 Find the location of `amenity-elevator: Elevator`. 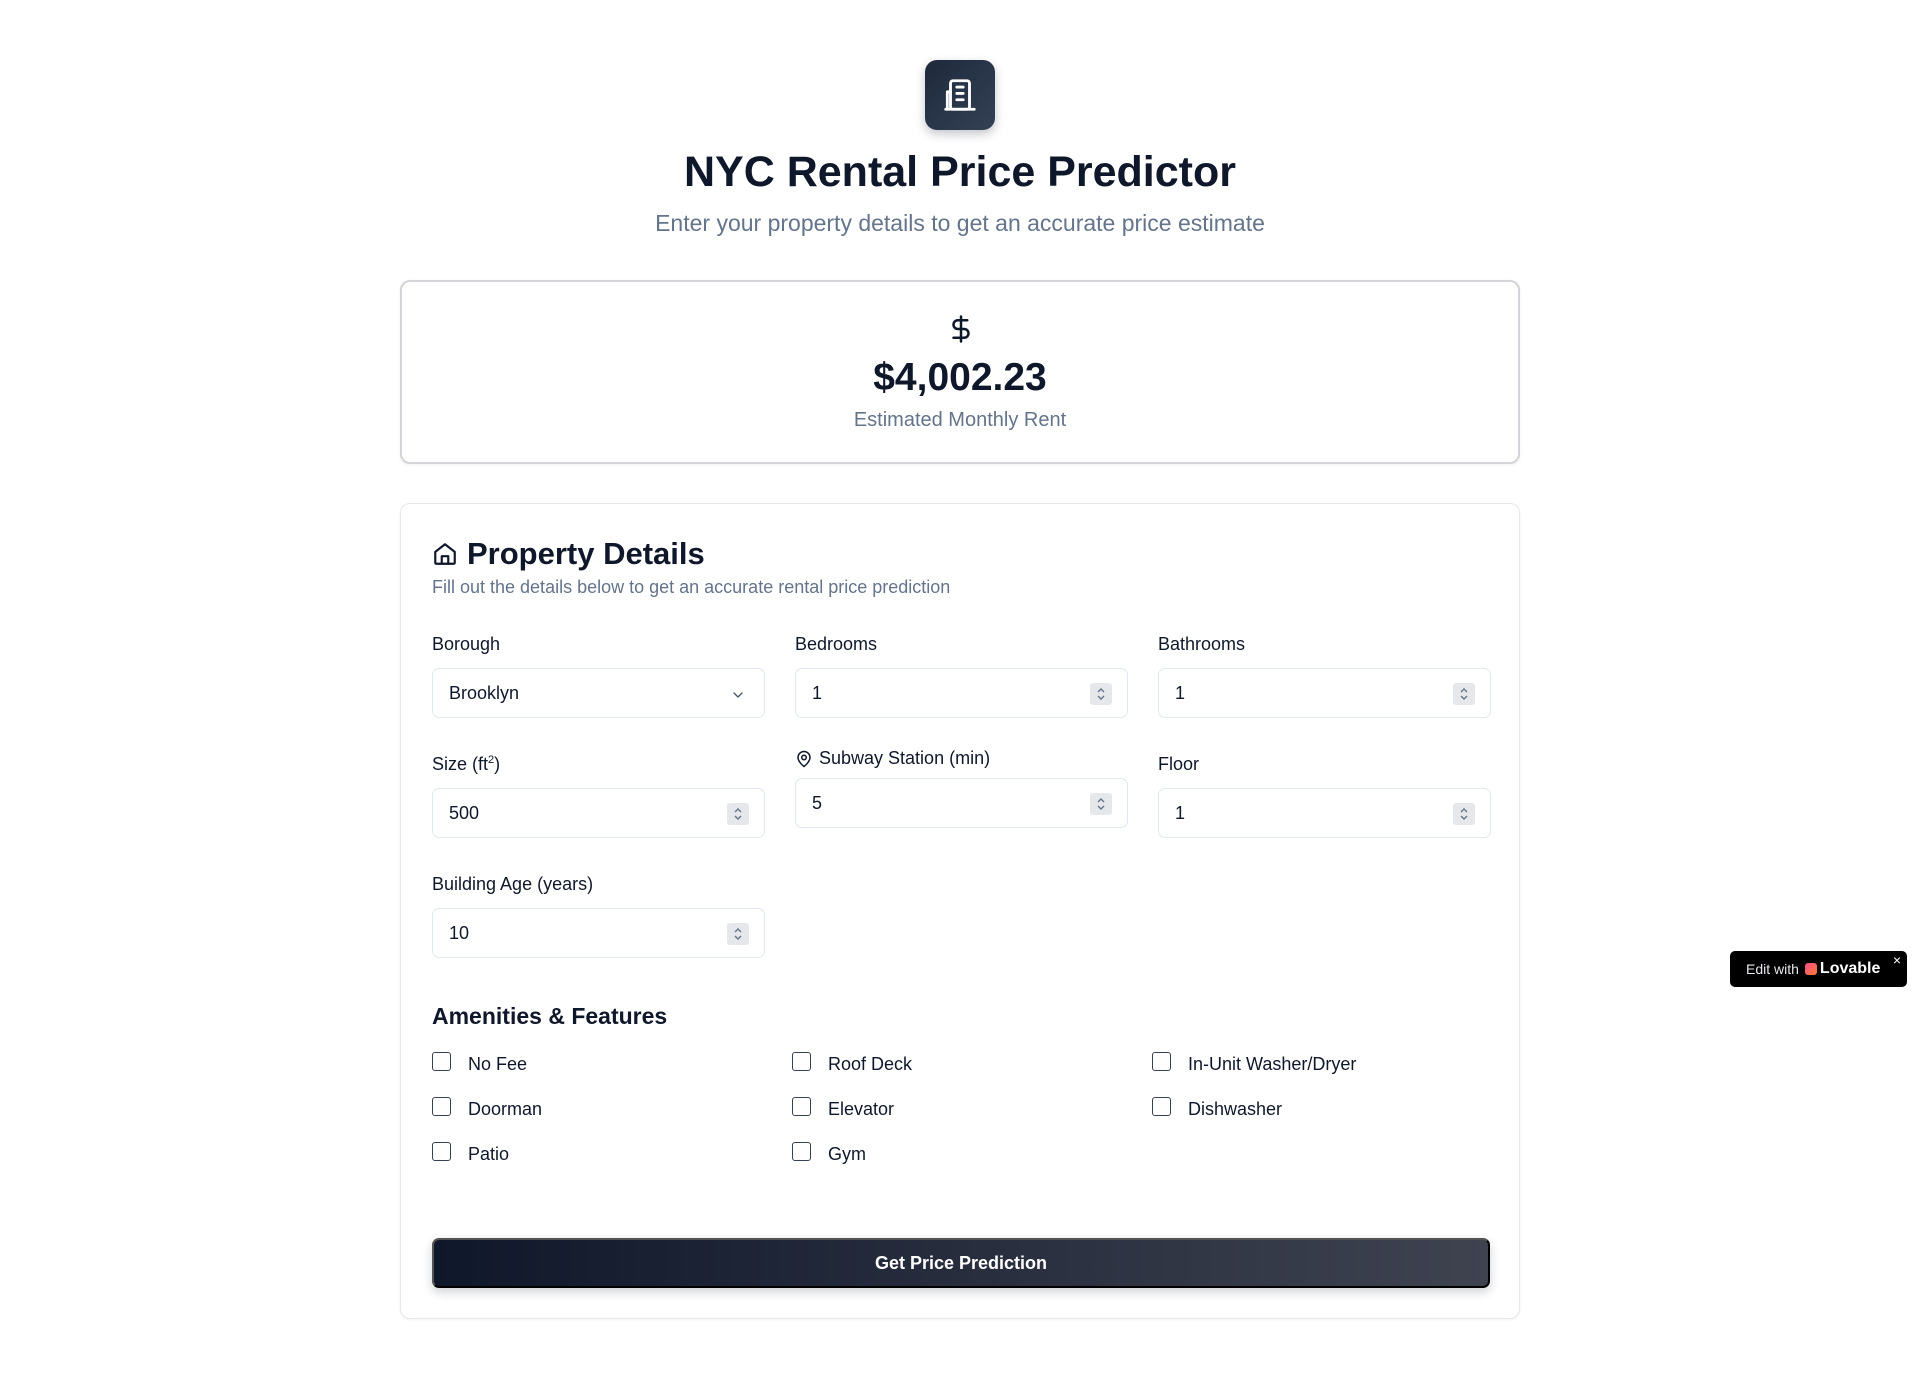

amenity-elevator: Elevator is located at coordinates (843, 1108).